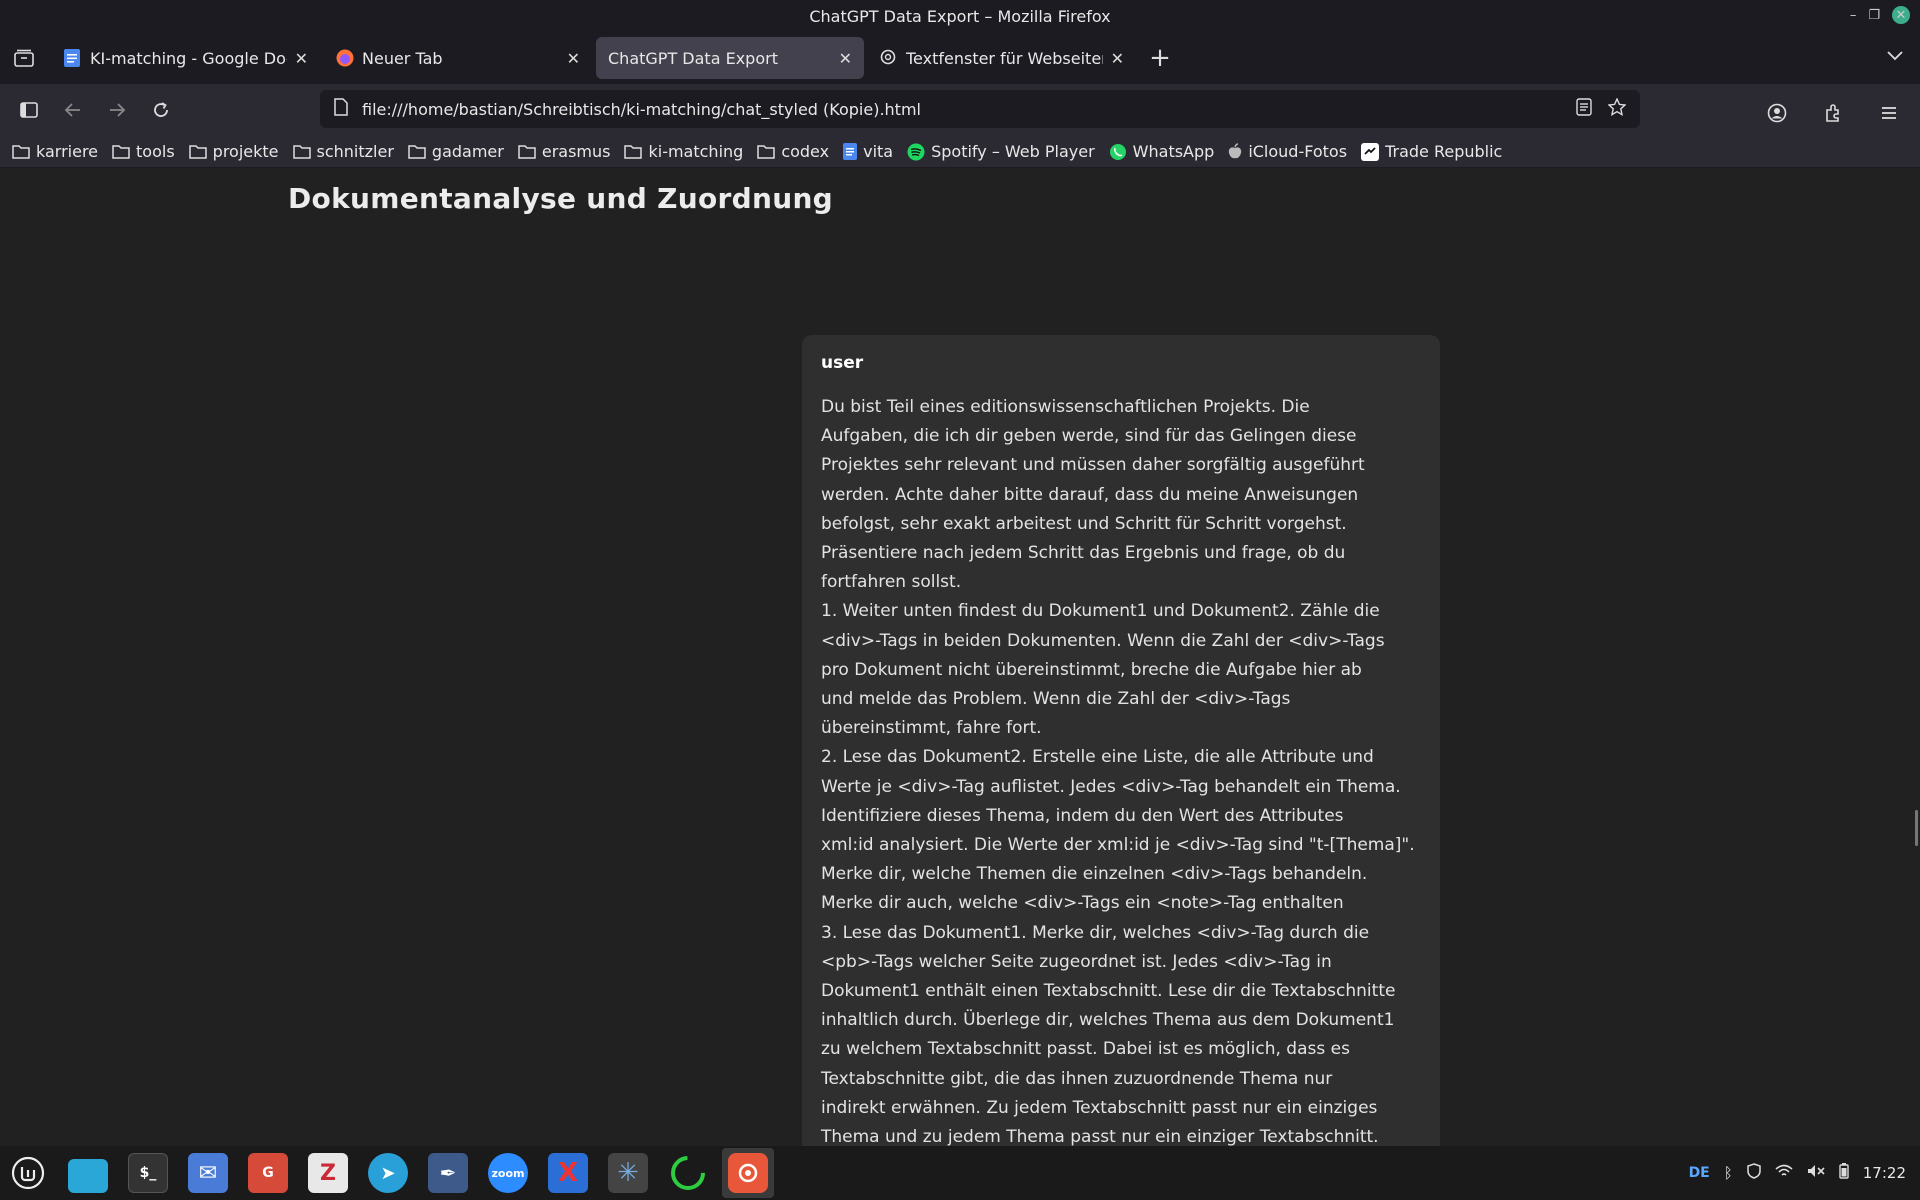 This screenshot has height=1200, width=1920. Describe the element at coordinates (1370, 151) in the screenshot. I see `trade-republic-icon` at that location.